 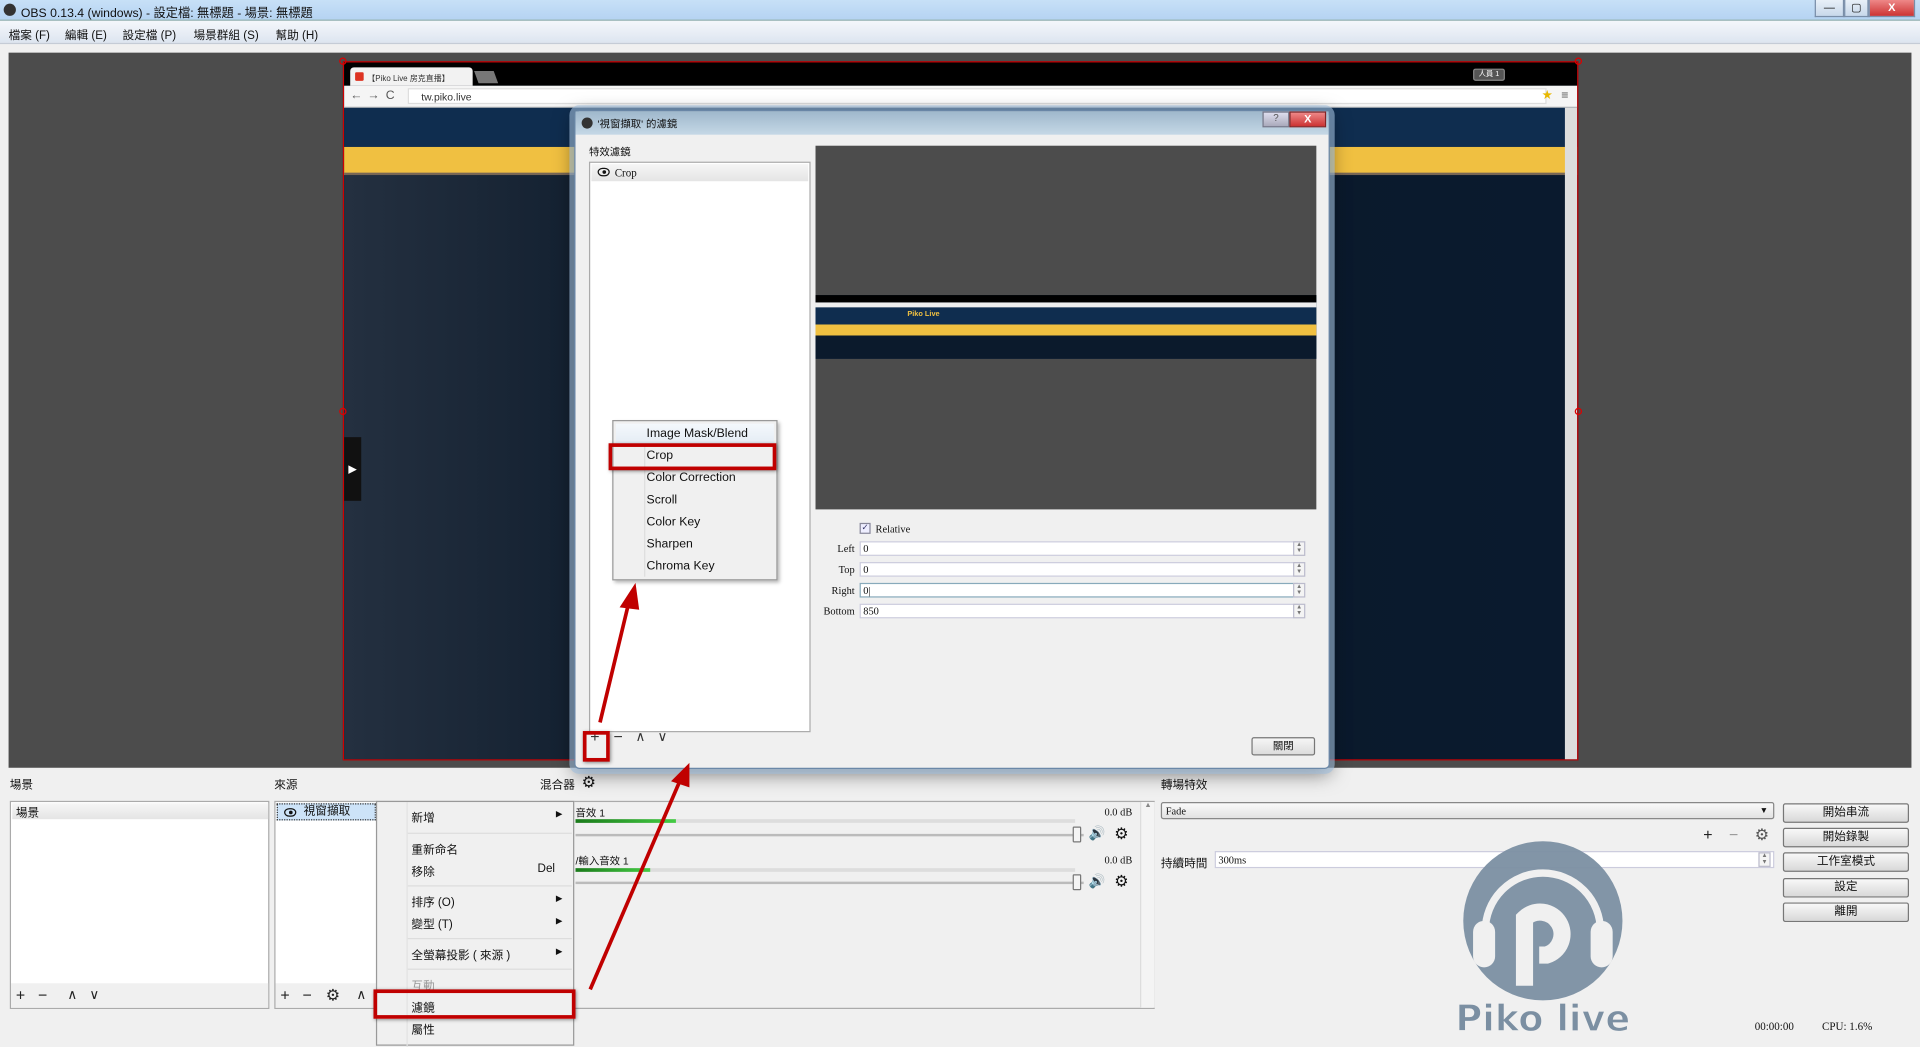 I want to click on top-spinner: ▲ ▼, so click(x=1299, y=569).